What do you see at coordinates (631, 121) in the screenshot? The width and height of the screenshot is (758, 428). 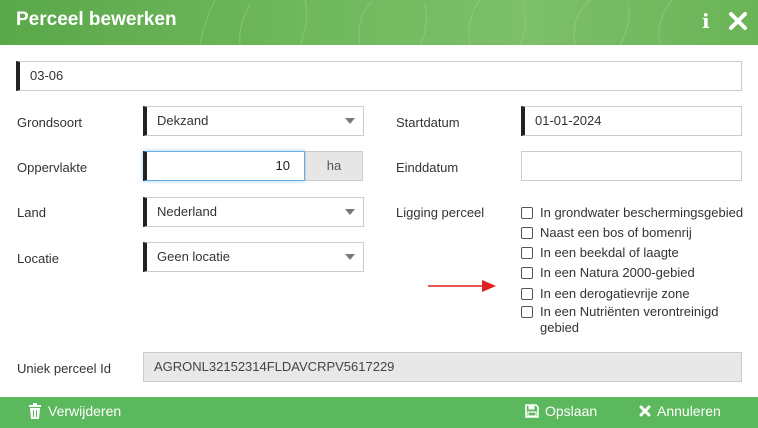 I see `startdatum-input: 01-01-2024` at bounding box center [631, 121].